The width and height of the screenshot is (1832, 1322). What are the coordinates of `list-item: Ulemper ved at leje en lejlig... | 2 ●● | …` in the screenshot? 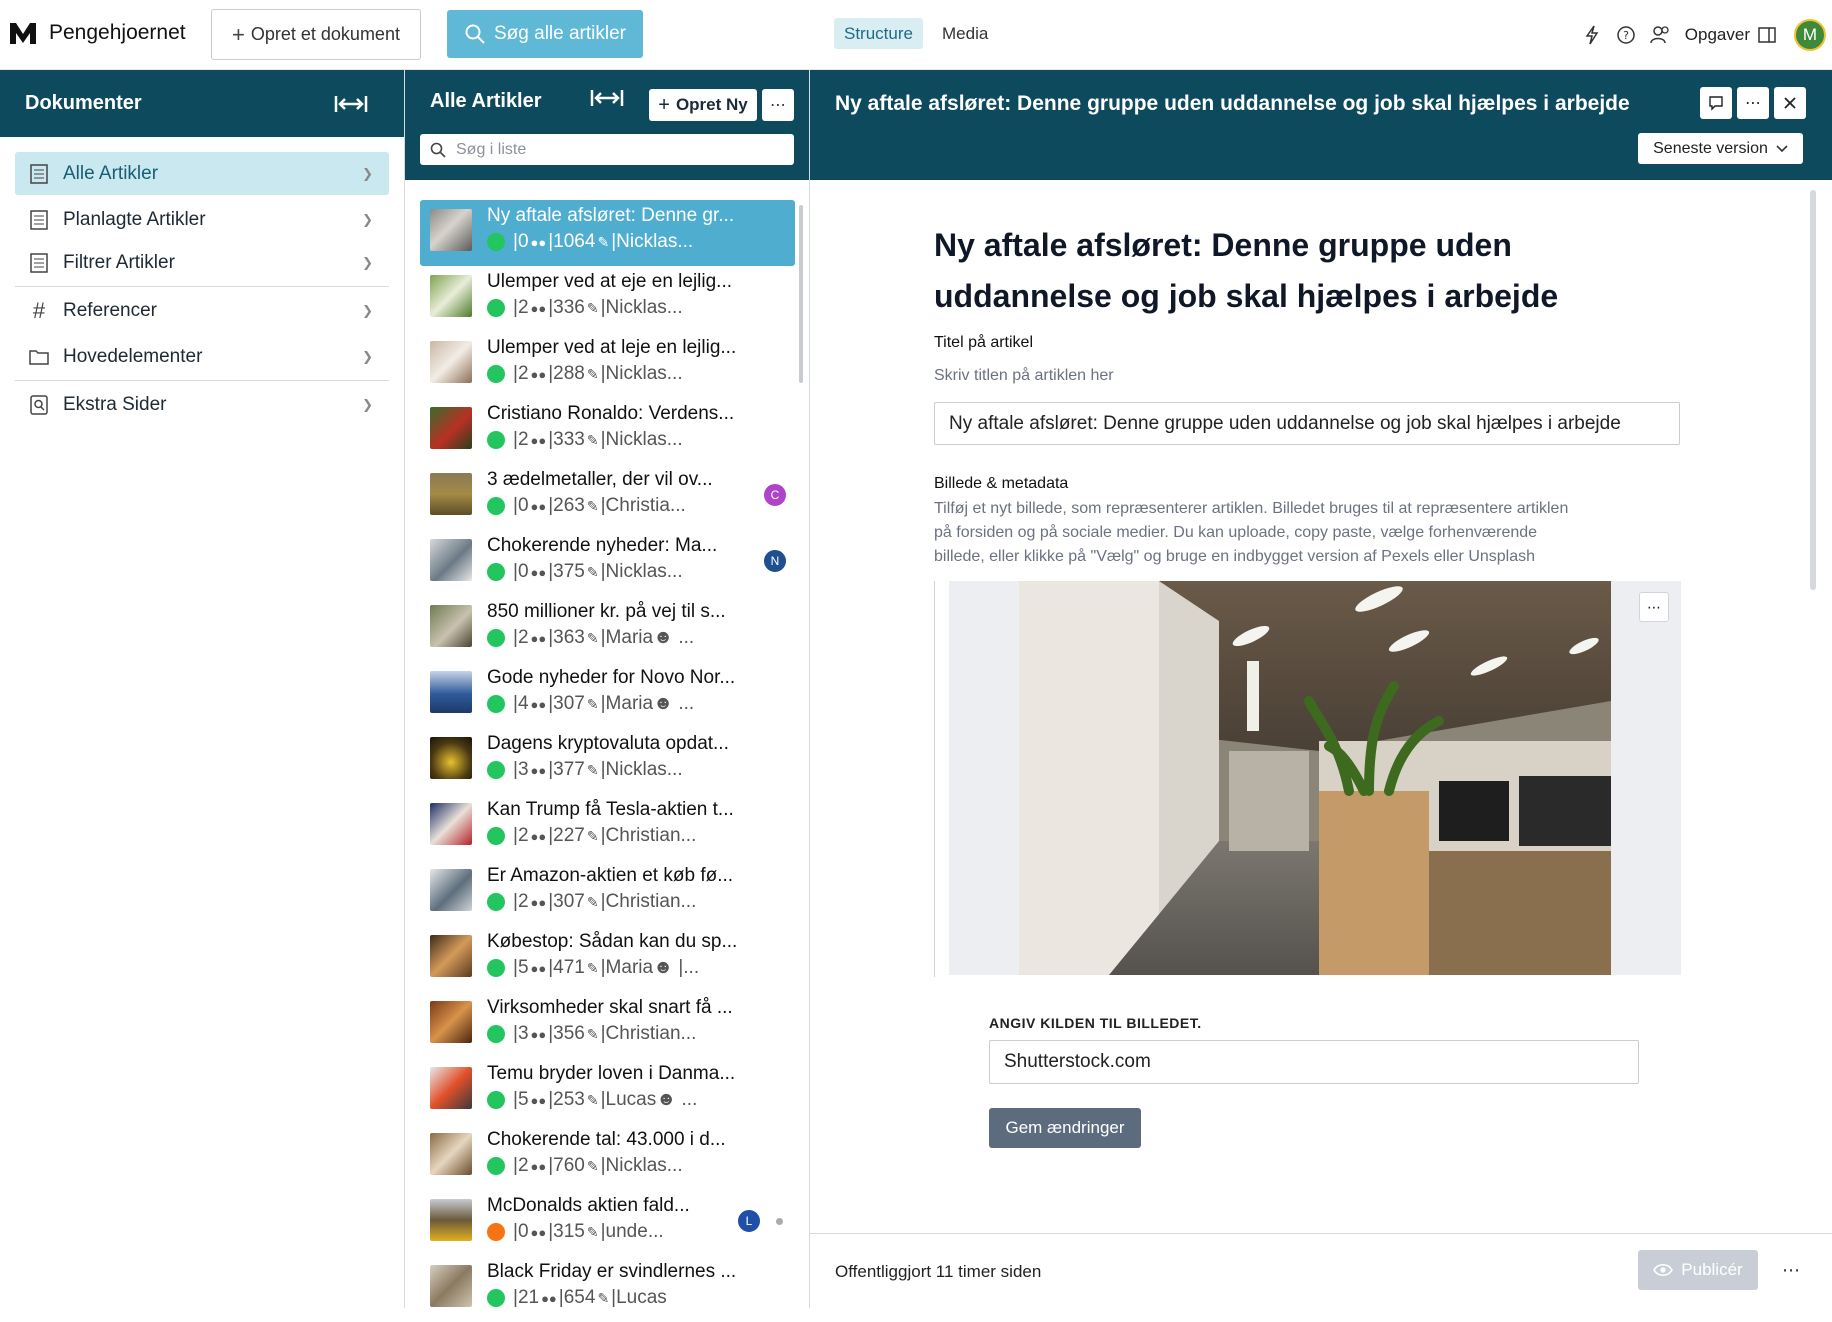 It's located at (607, 365).